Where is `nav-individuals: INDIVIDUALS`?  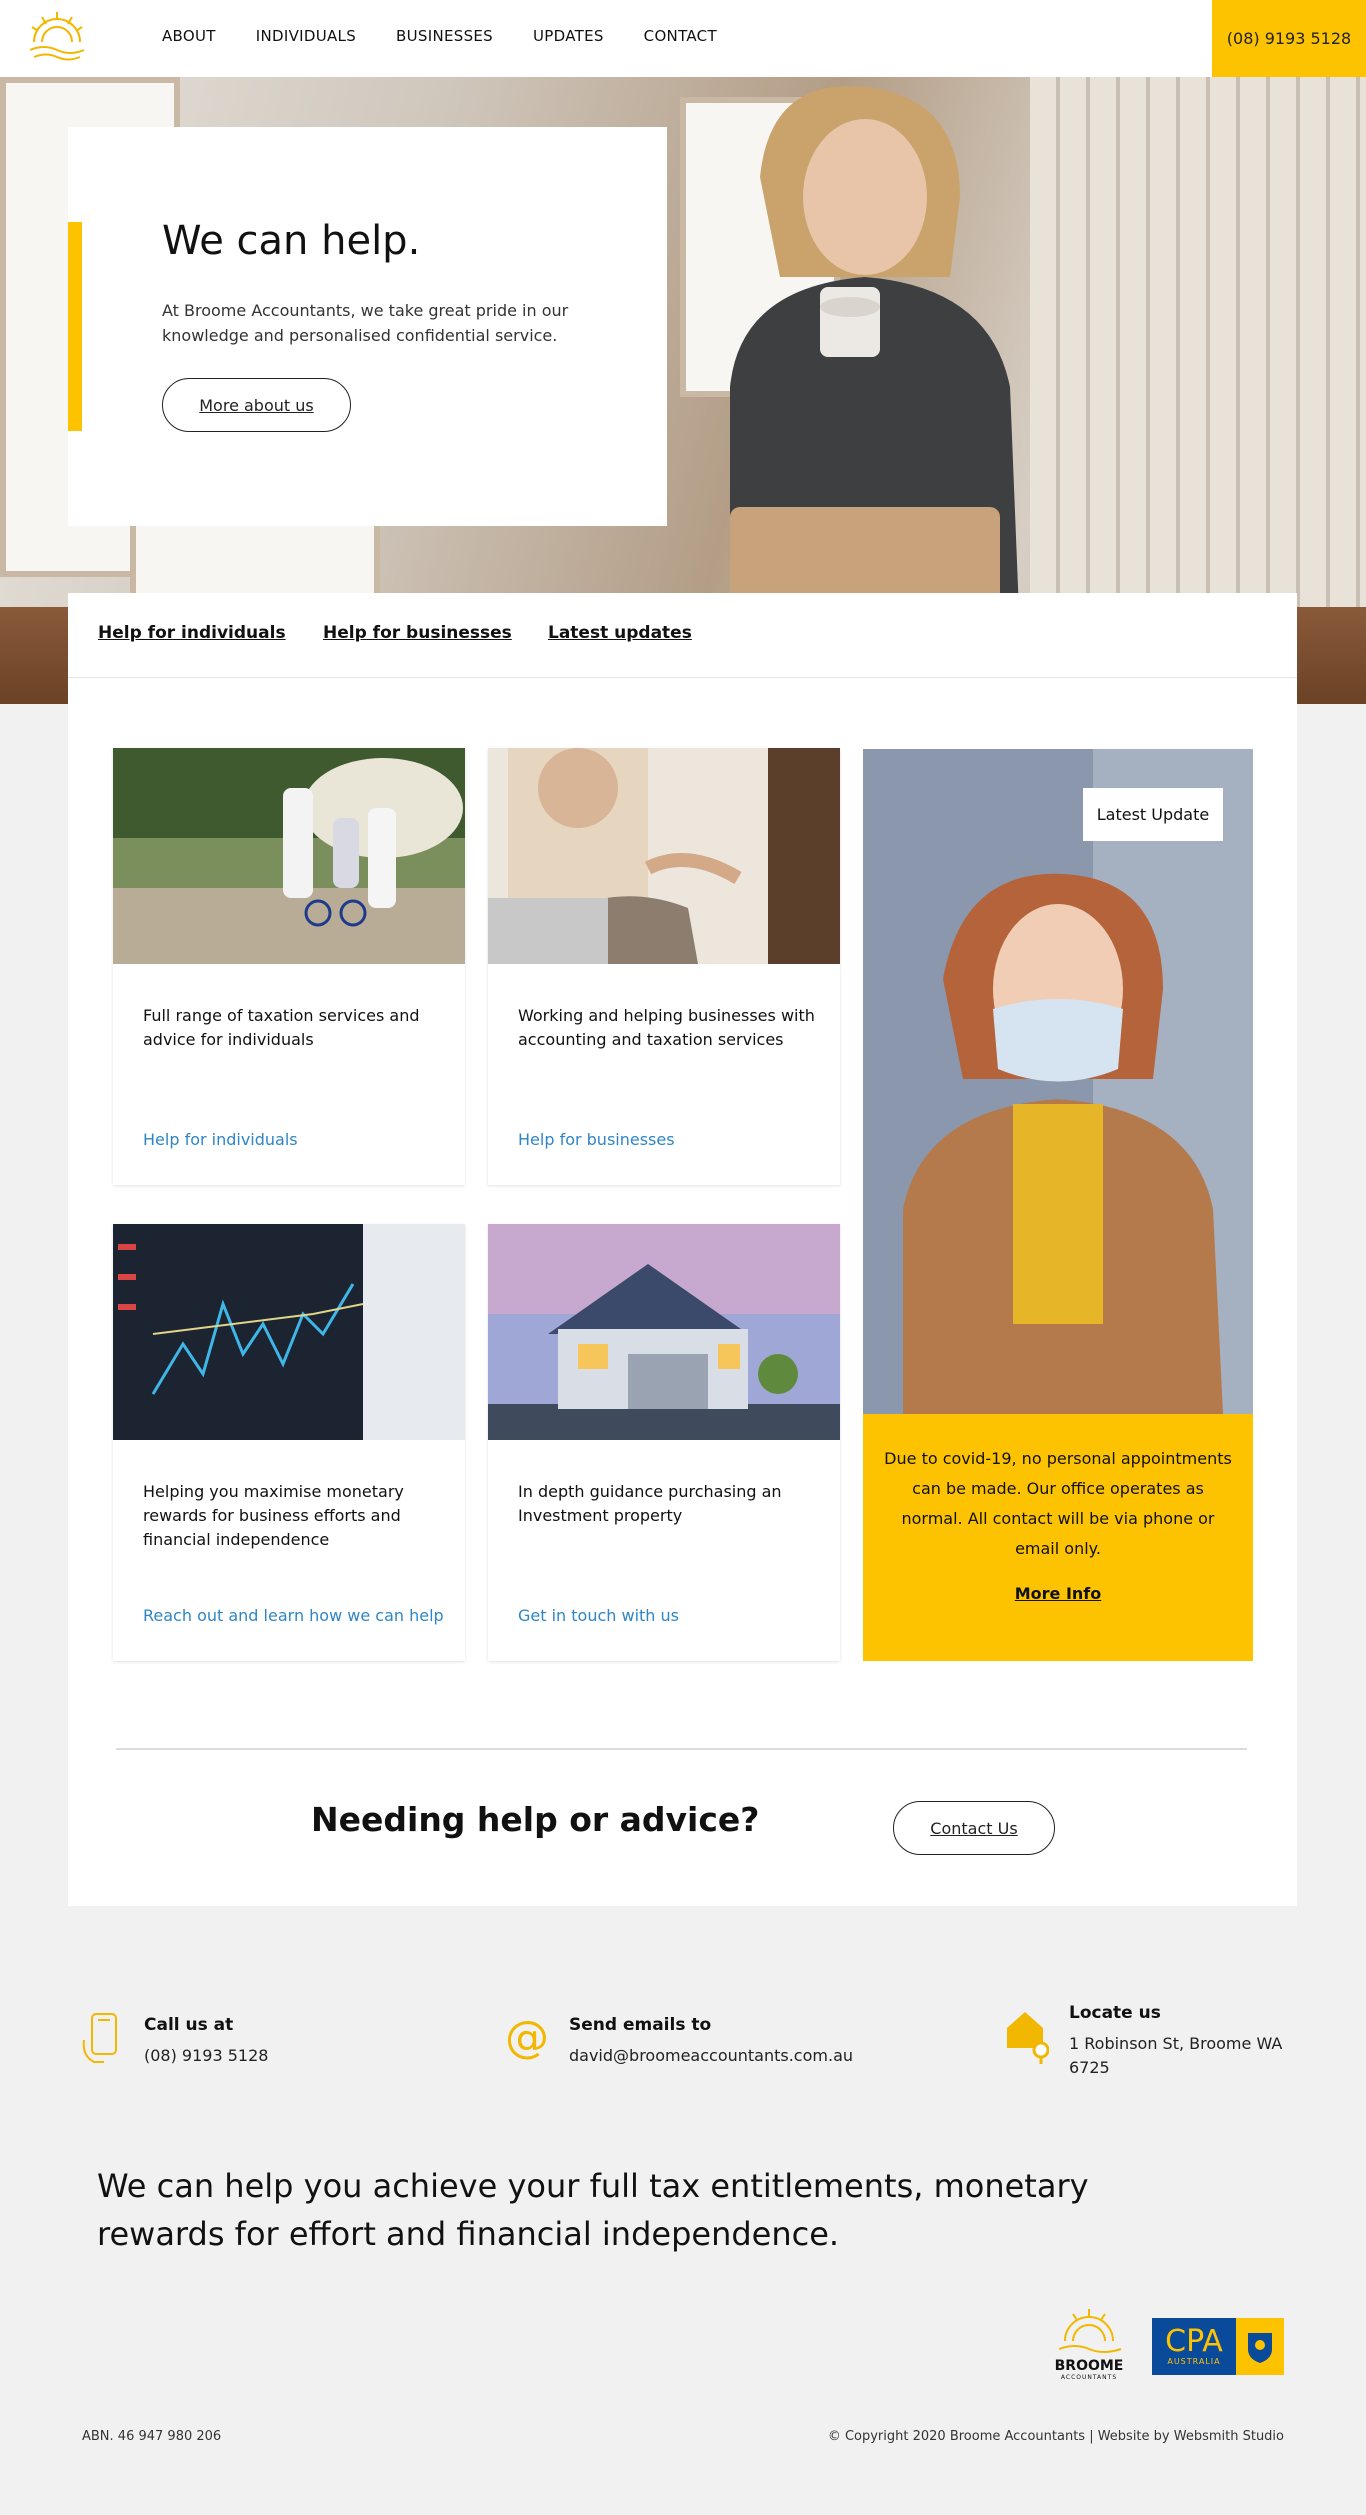 nav-individuals: INDIVIDUALS is located at coordinates (306, 36).